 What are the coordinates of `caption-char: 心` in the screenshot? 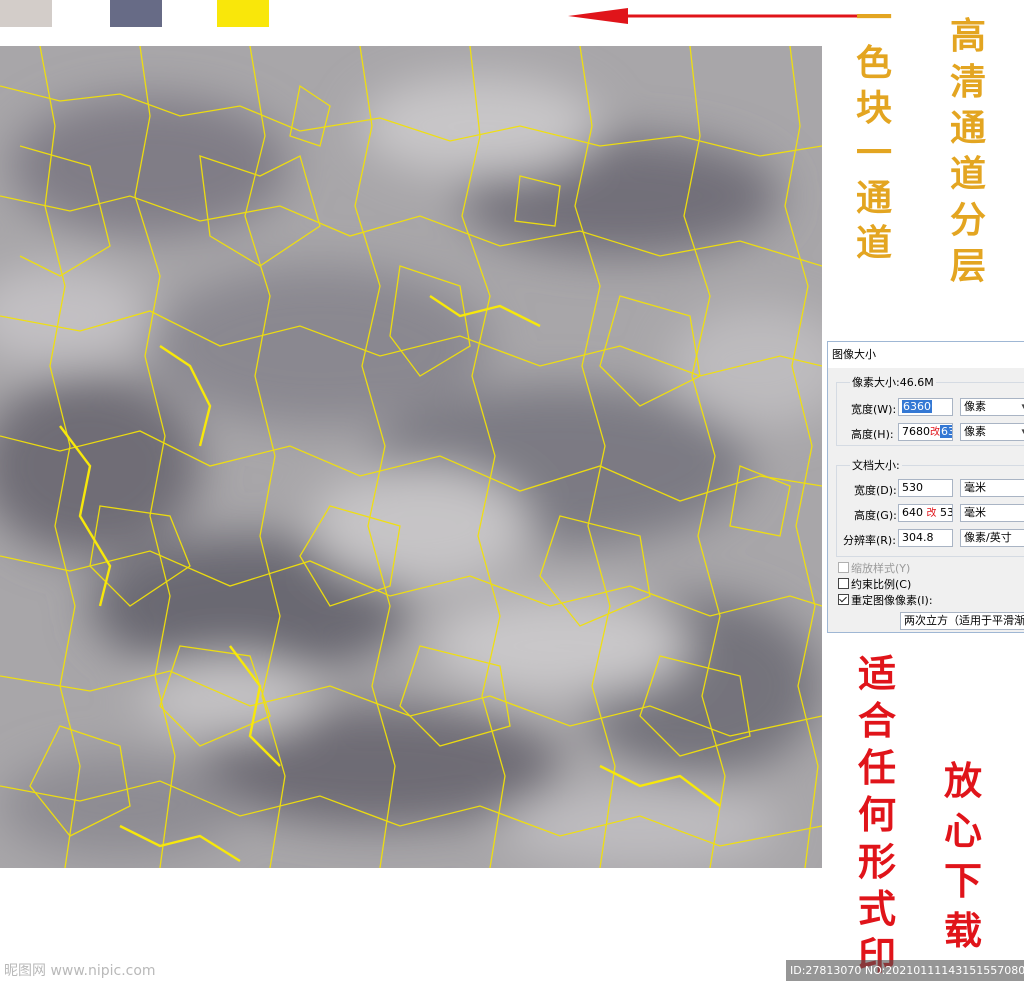 It's located at (963, 830).